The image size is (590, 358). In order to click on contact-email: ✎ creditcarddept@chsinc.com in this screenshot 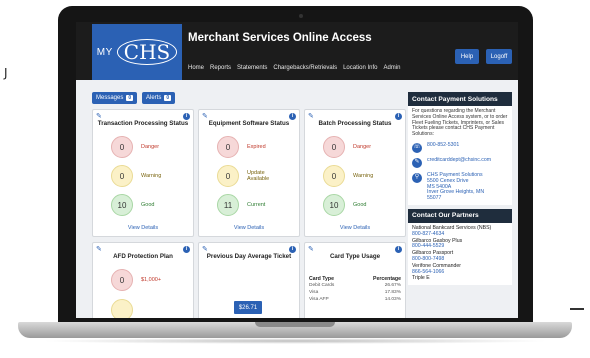, I will do `click(460, 162)`.